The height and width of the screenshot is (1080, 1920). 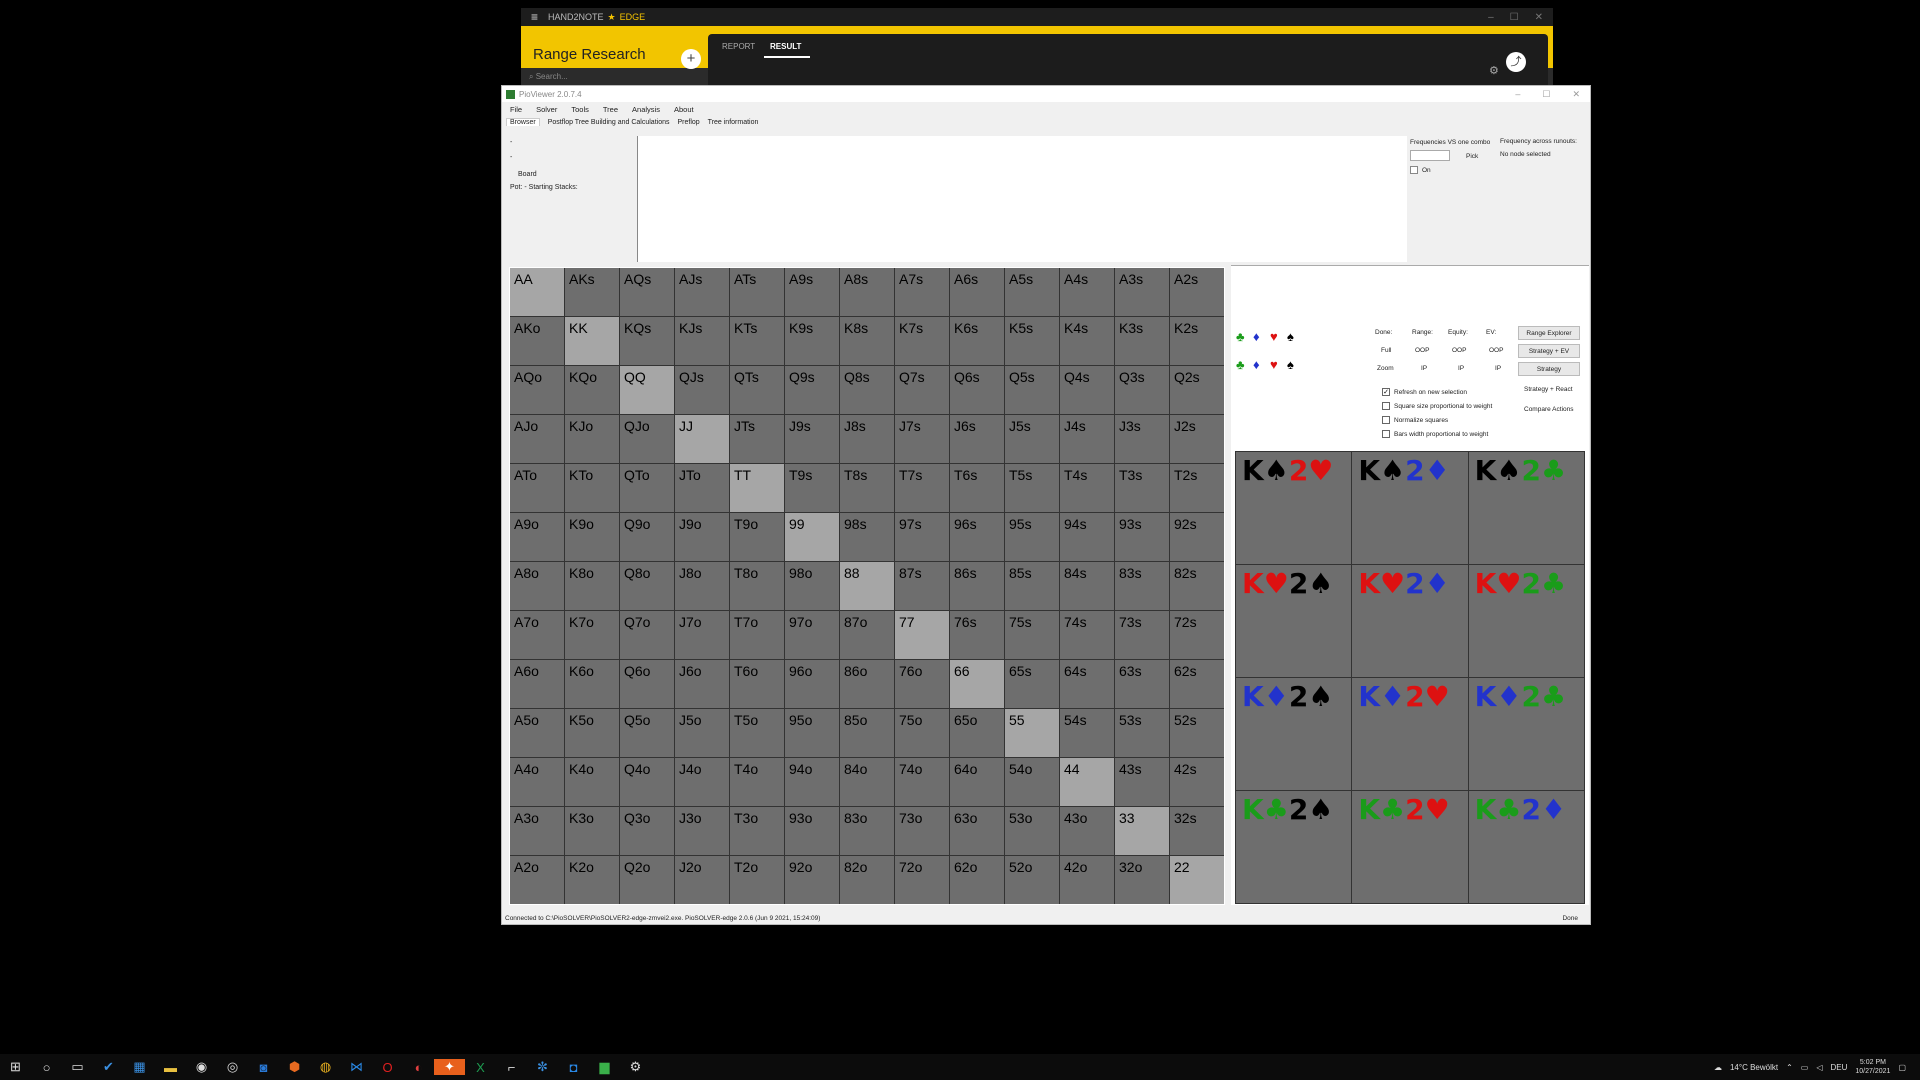 What do you see at coordinates (1087, 341) in the screenshot?
I see `hand-cell: K4s` at bounding box center [1087, 341].